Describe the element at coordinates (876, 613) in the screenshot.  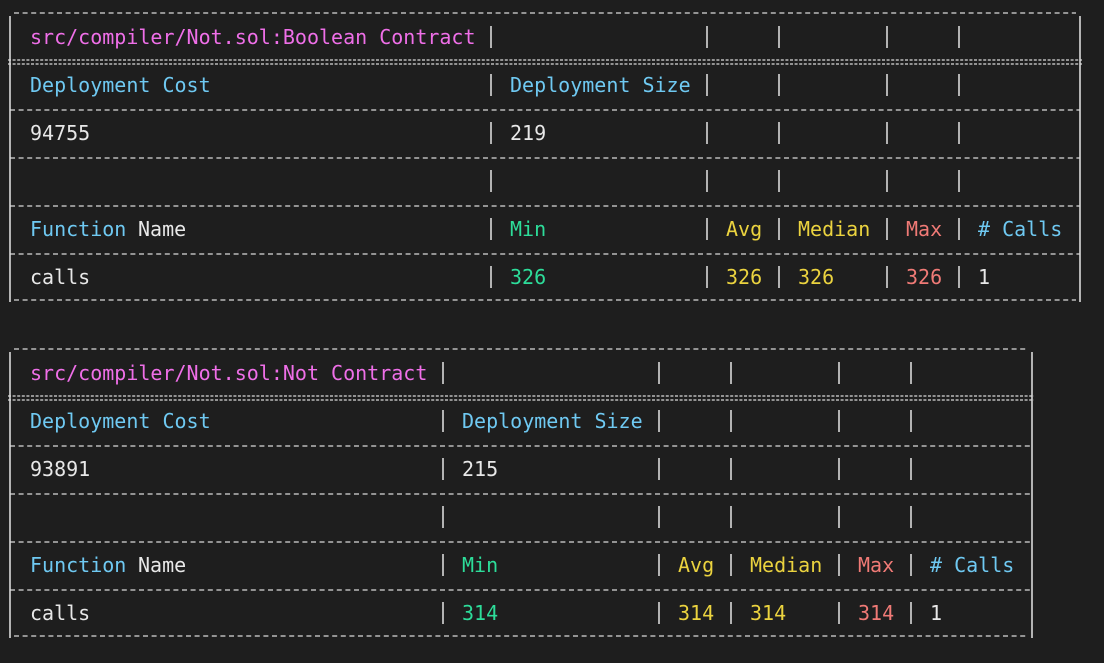
I see `max-value: 314` at that location.